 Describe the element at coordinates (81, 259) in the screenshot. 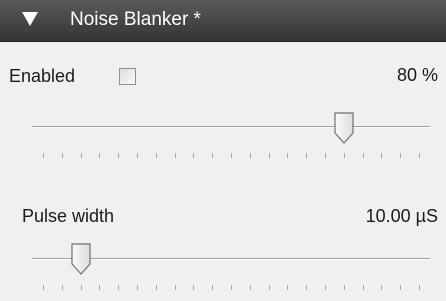

I see `pulse-width-slider-thumb` at that location.